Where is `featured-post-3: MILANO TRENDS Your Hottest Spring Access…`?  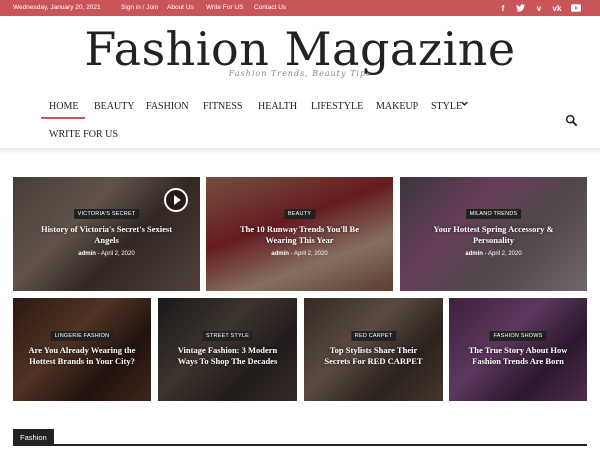
featured-post-3: MILANO TRENDS Your Hottest Spring Access… is located at coordinates (493, 234).